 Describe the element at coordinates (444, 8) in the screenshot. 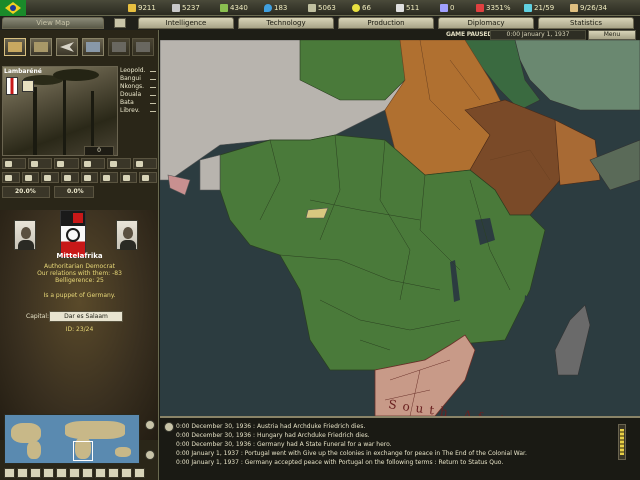

I see `transport-icon` at that location.